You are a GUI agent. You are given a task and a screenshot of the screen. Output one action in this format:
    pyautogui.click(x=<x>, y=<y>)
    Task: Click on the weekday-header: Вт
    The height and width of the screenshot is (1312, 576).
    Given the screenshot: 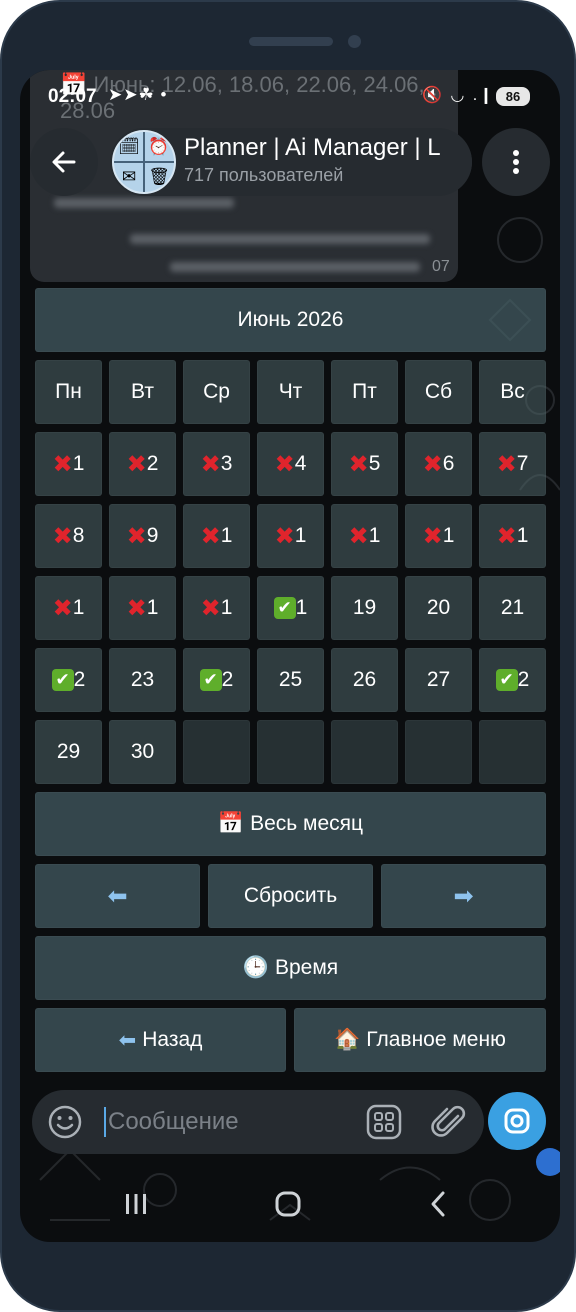 What is the action you would take?
    pyautogui.click(x=142, y=392)
    